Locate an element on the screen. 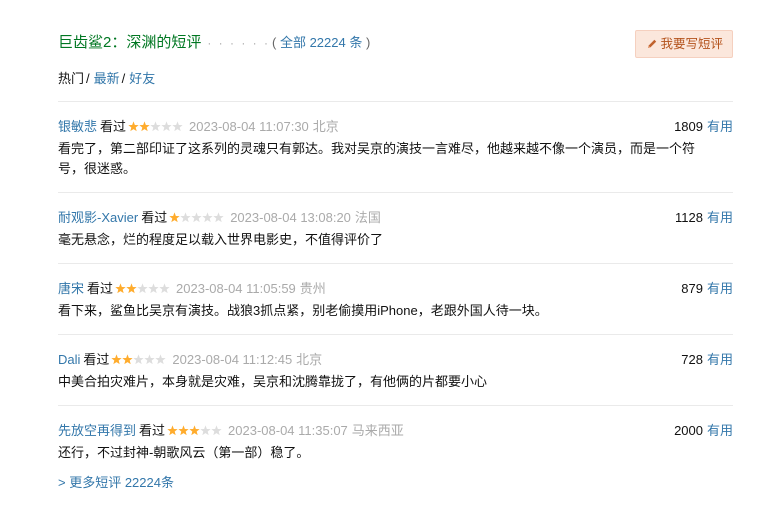 The width and height of the screenshot is (766, 514). pencil-icon is located at coordinates (652, 43).